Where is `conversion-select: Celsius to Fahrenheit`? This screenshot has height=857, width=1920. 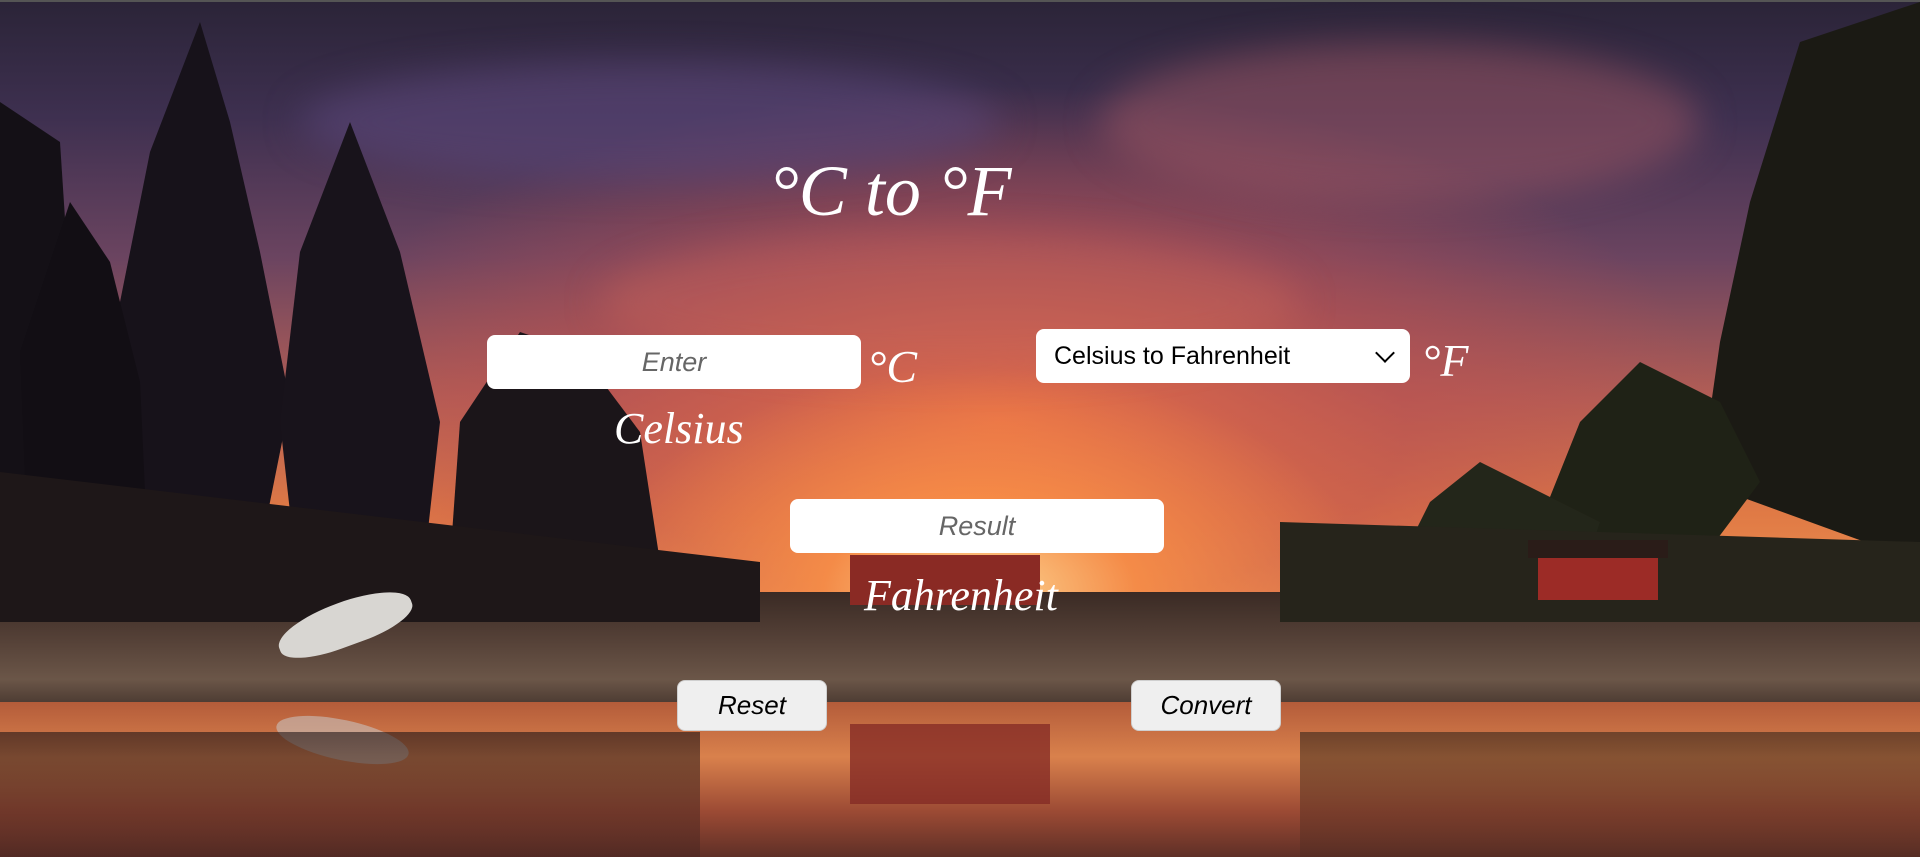 conversion-select: Celsius to Fahrenheit is located at coordinates (1223, 356).